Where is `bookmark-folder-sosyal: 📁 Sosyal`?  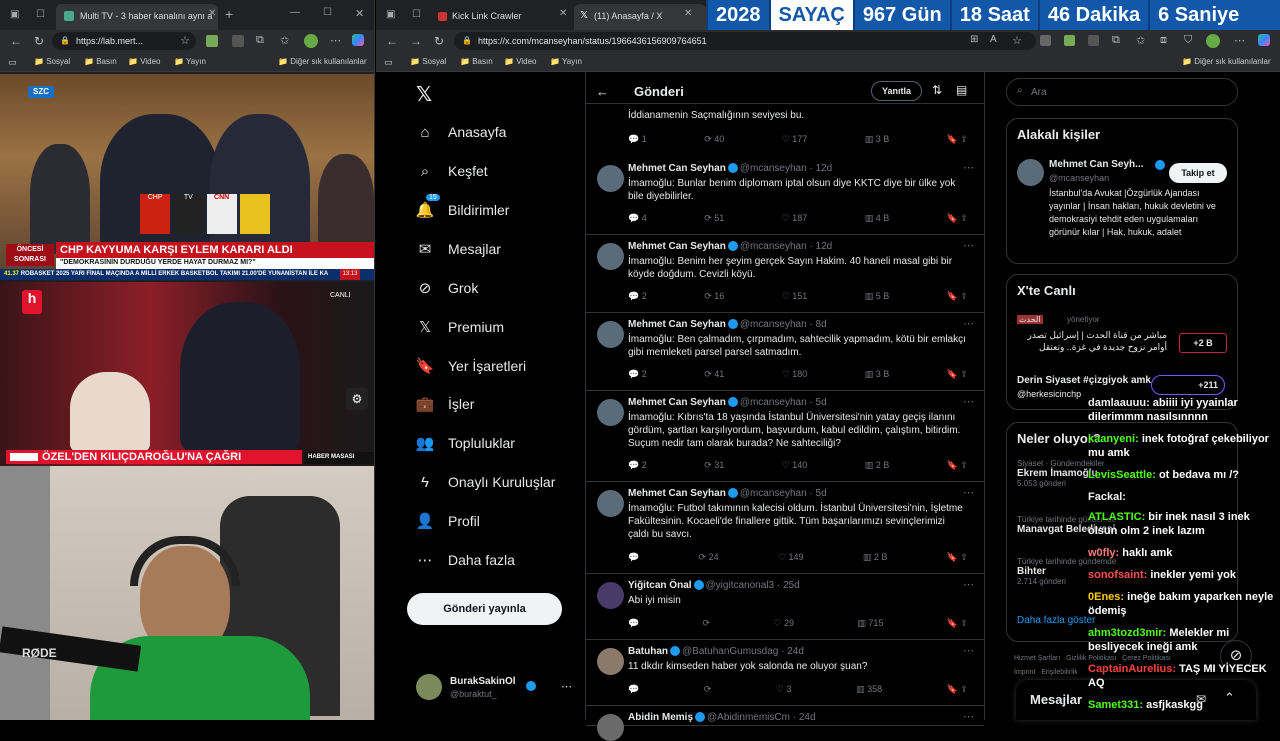 bookmark-folder-sosyal: 📁 Sosyal is located at coordinates (428, 61).